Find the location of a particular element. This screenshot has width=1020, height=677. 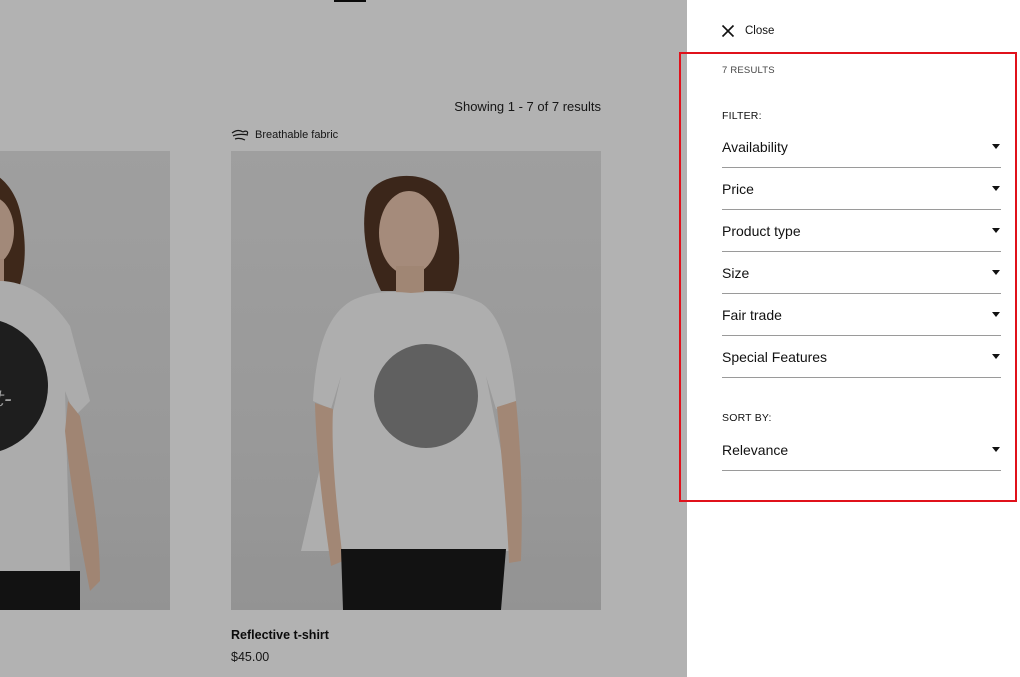

sort-value: Relevance is located at coordinates (755, 449).